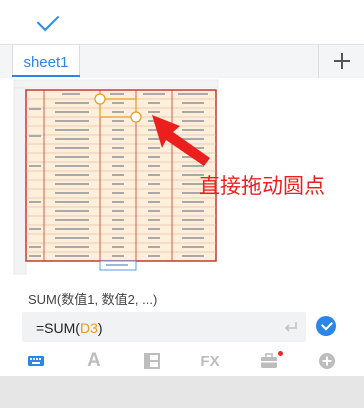 This screenshot has height=408, width=364. What do you see at coordinates (270, 361) in the screenshot?
I see `briefcase-icon` at bounding box center [270, 361].